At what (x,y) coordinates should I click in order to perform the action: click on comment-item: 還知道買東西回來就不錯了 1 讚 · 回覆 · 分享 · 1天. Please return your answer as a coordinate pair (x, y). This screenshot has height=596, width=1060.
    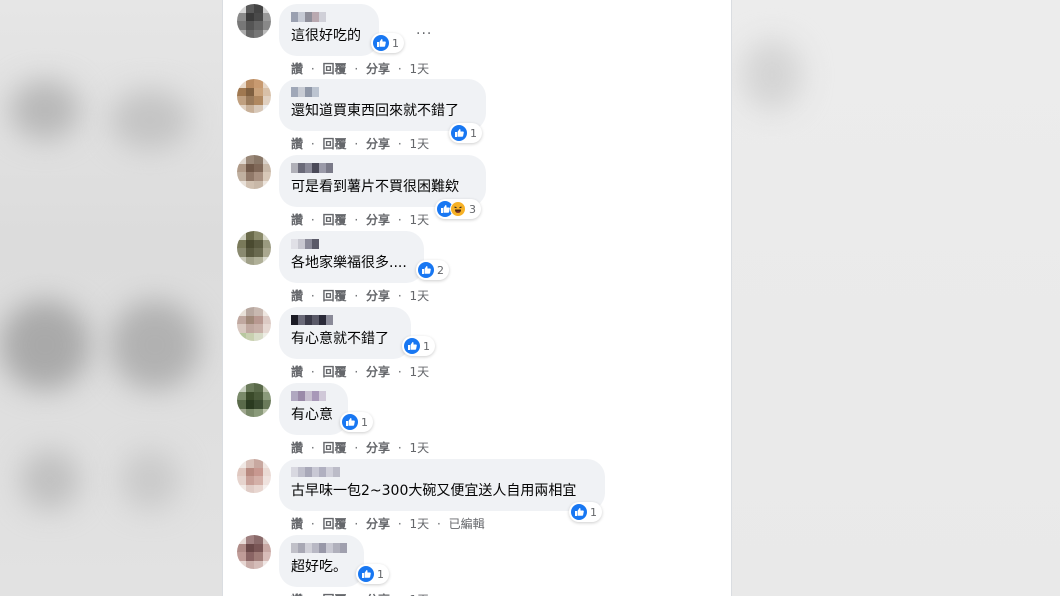
    Looking at the image, I should click on (477, 117).